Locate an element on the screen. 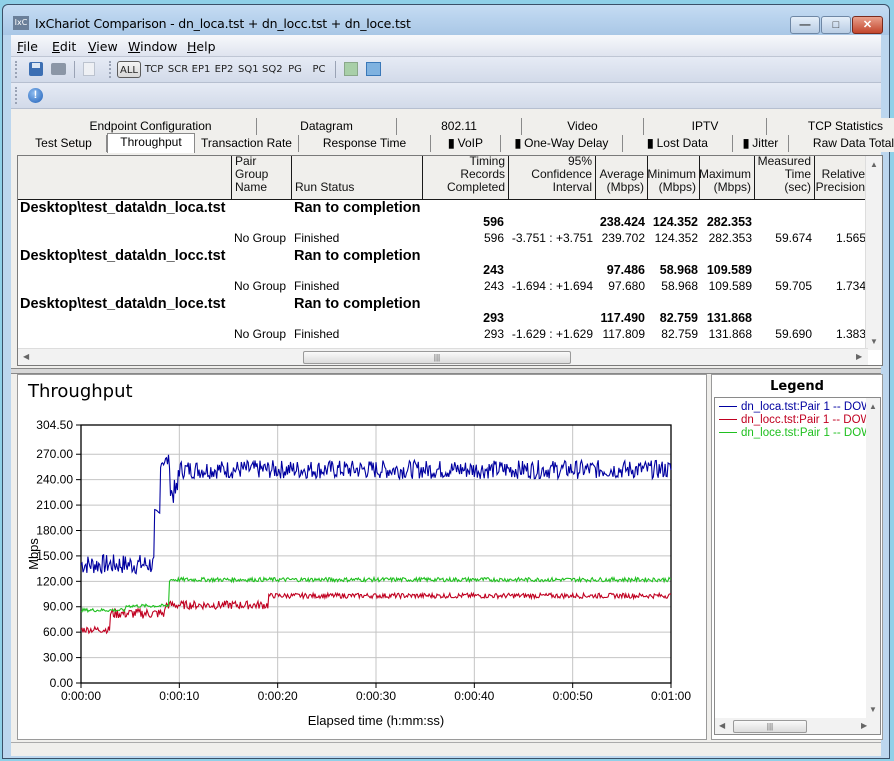 This screenshot has width=894, height=761. legend-item: dn_locc.tst:Pair 1 -- DOWN is located at coordinates (799, 420).